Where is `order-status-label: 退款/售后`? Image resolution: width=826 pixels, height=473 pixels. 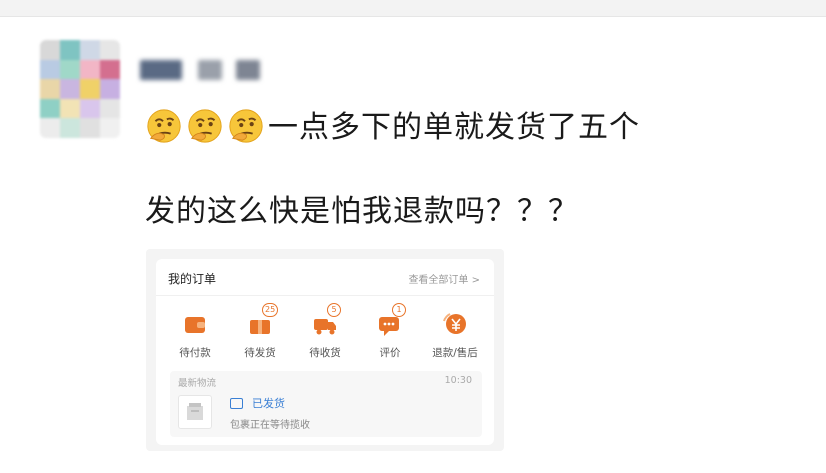 order-status-label: 退款/售后 is located at coordinates (455, 353).